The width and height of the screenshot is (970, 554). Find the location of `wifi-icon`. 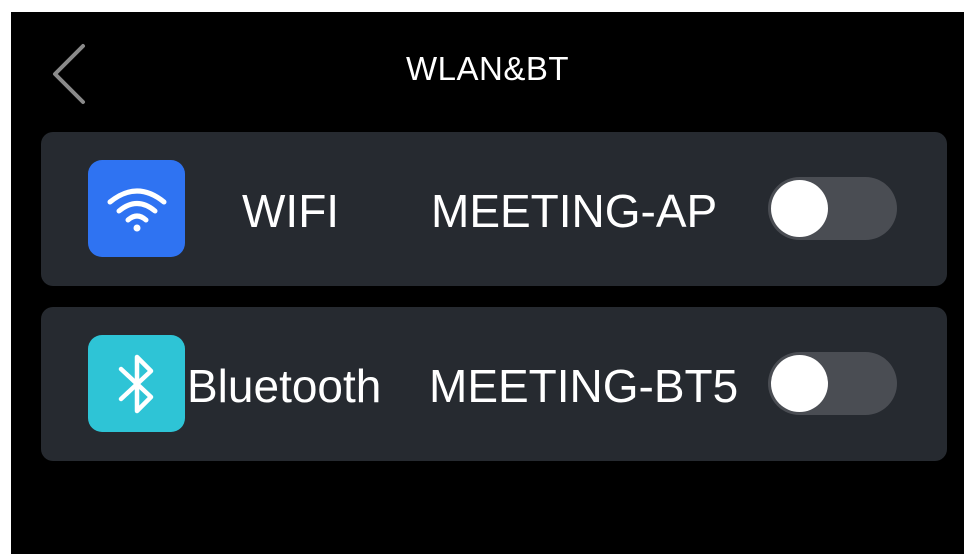

wifi-icon is located at coordinates (136, 209).